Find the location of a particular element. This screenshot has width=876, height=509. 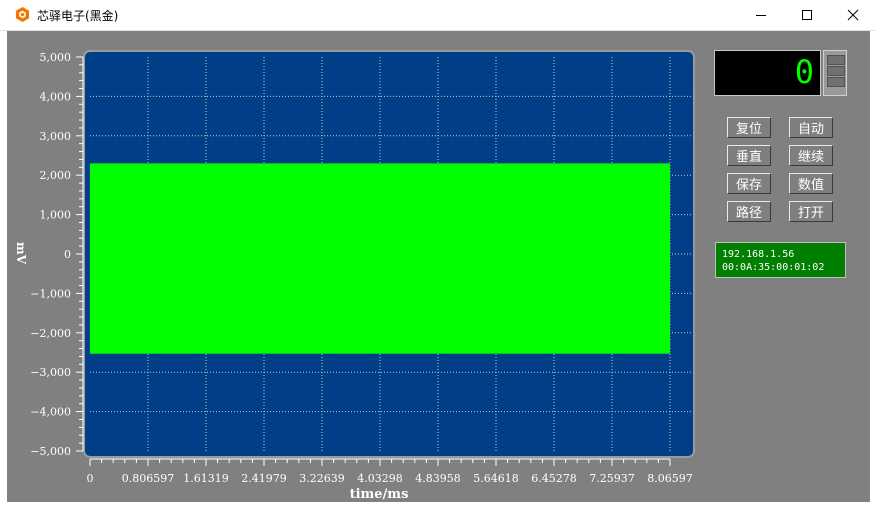

minimize-button is located at coordinates (761, 15).